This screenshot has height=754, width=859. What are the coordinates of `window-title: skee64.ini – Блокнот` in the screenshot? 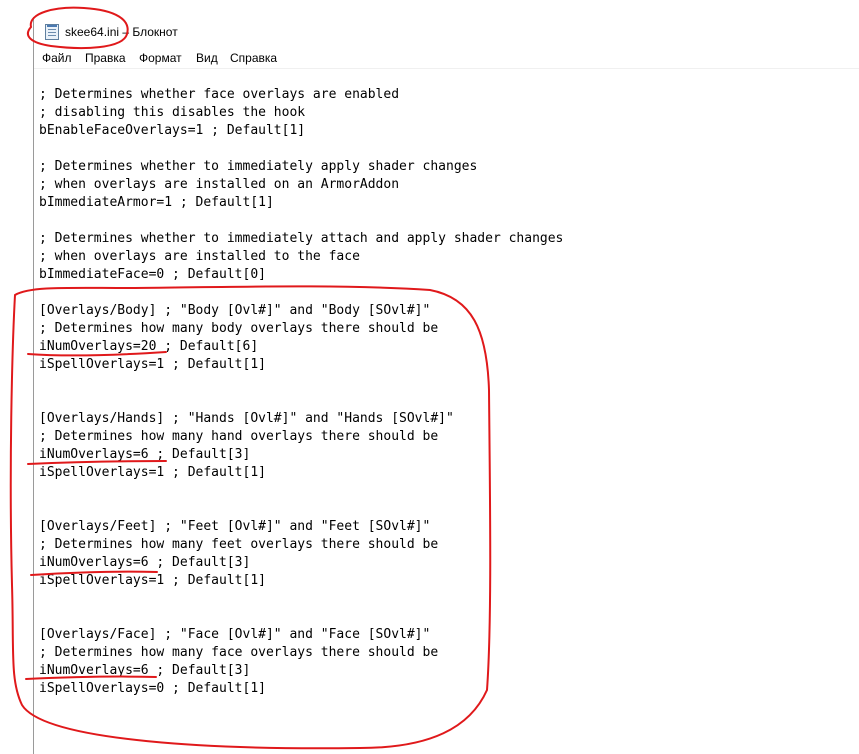 It's located at (121, 32).